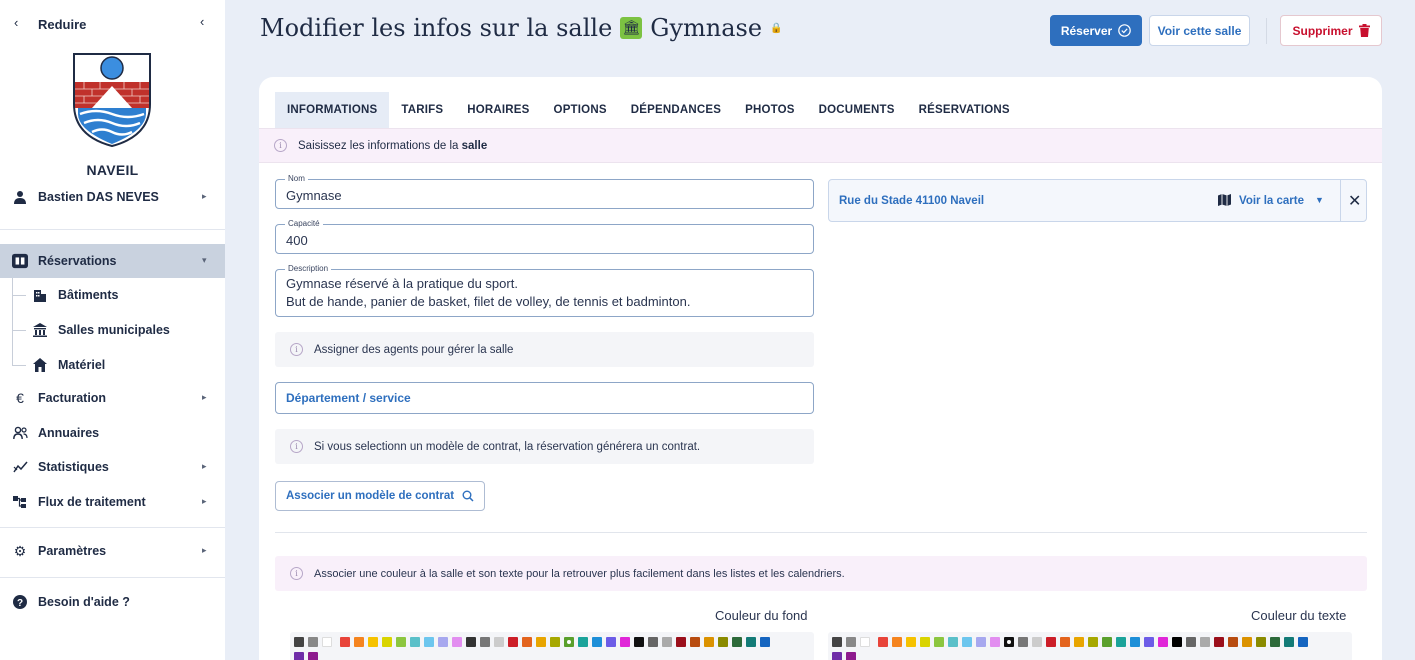 The image size is (1415, 660). I want to click on caret-down-icon: ▼, so click(1319, 200).